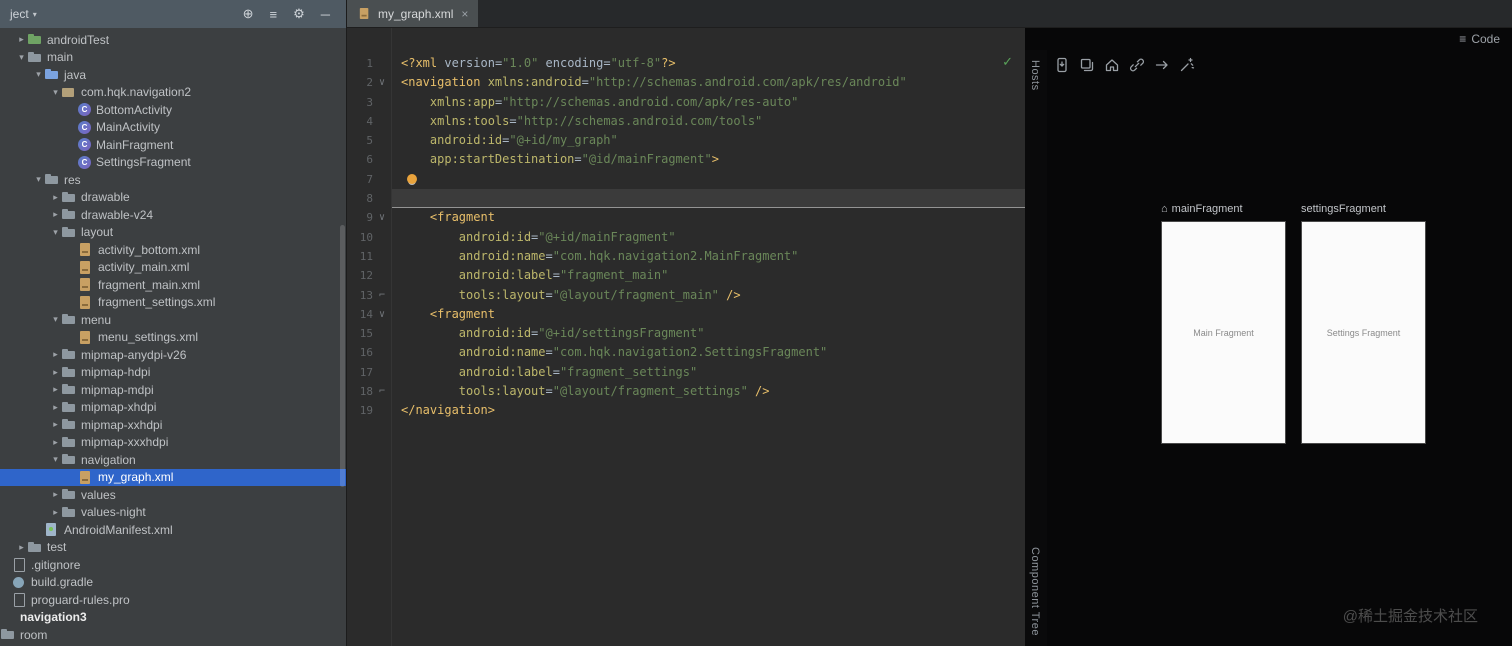 The image size is (1512, 646). I want to click on hide-panel-icon: ─, so click(325, 14).